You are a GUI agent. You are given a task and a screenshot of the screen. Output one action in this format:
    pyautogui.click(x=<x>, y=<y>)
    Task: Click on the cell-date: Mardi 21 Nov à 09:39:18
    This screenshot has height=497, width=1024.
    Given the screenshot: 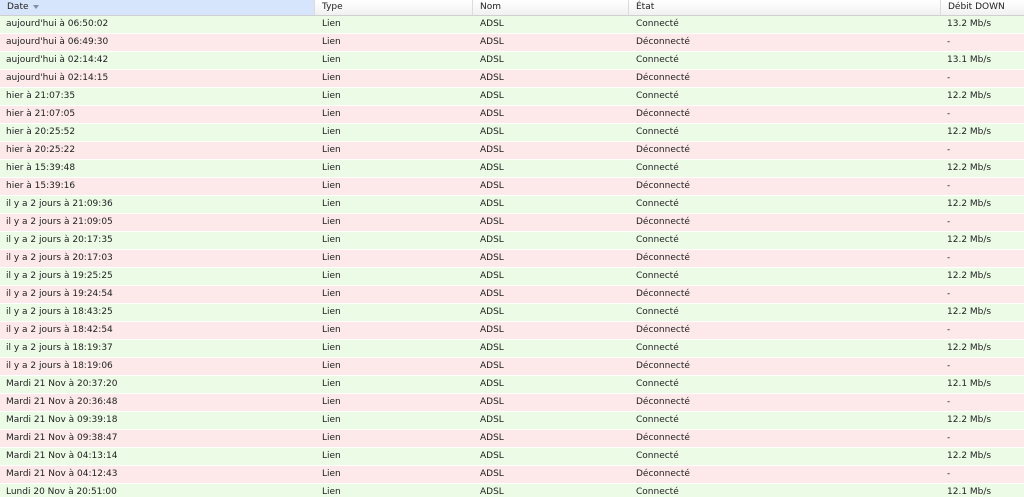 What is the action you would take?
    pyautogui.click(x=62, y=420)
    